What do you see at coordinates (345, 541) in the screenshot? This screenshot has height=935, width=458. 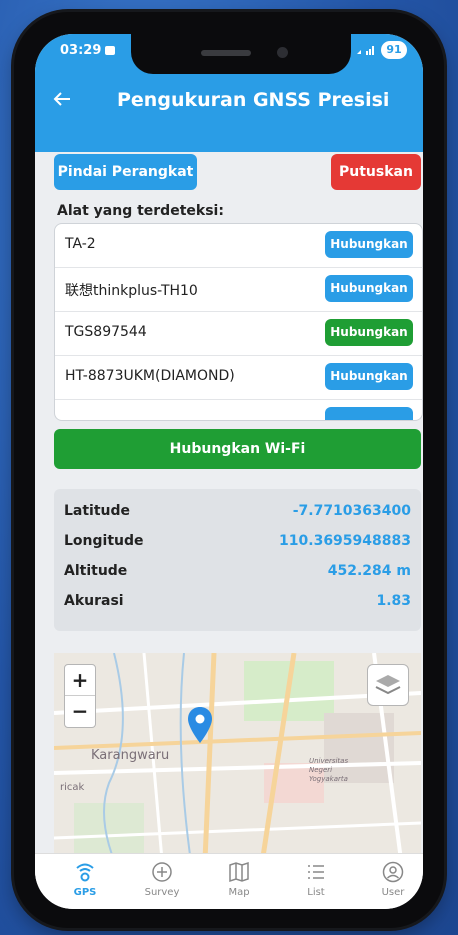 I see `coord-value: 110.3695948883` at bounding box center [345, 541].